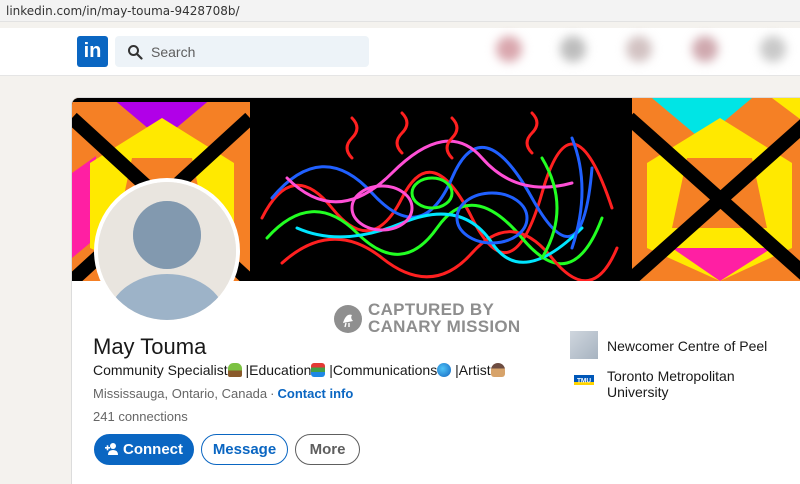  I want to click on connect-label: Connect, so click(153, 449).